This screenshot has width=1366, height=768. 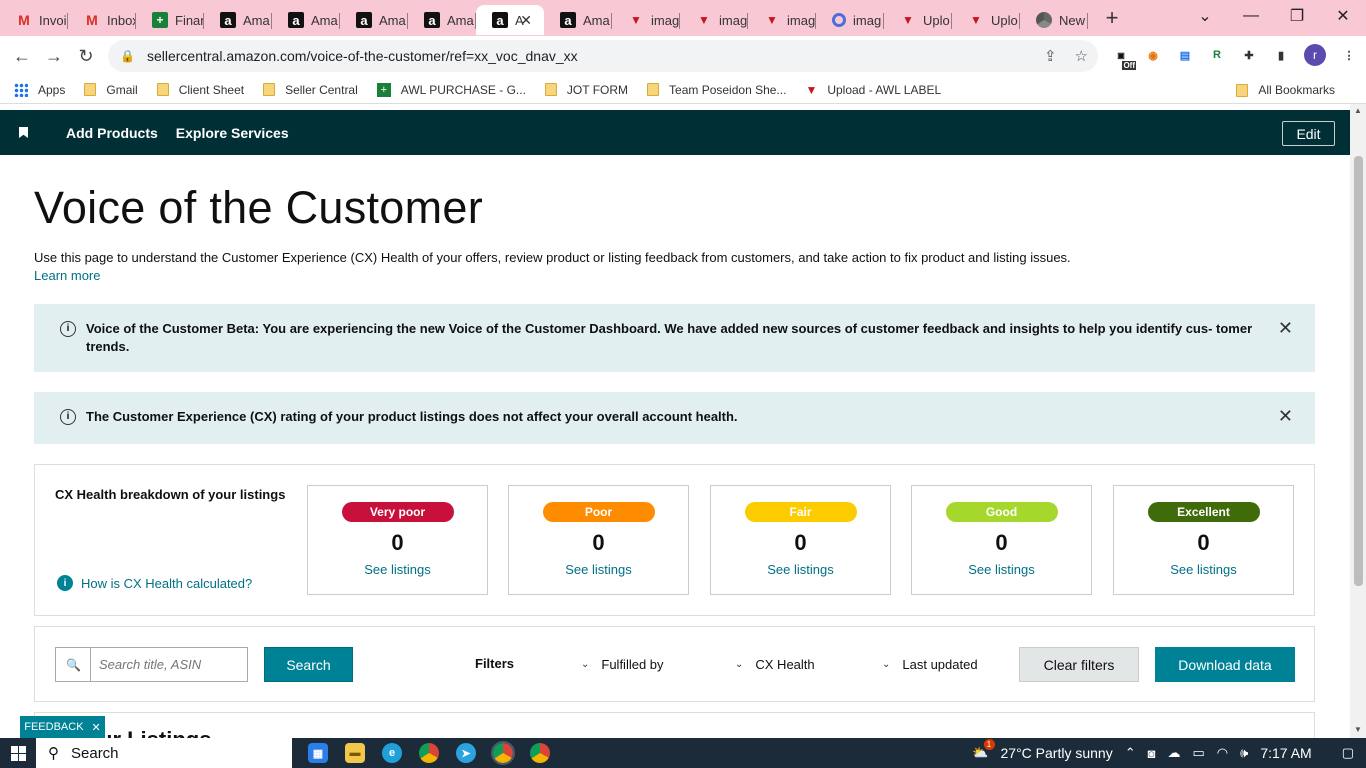 What do you see at coordinates (1124, 58) in the screenshot?
I see `extension-off-icon: ▣ Off` at bounding box center [1124, 58].